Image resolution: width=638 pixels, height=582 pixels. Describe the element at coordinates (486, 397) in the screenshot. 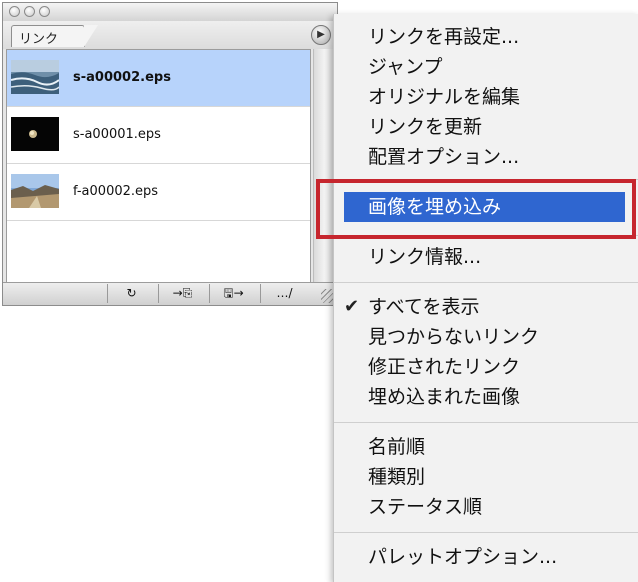

I see `menu-item-show-embedded: 埋め込まれた画像` at that location.